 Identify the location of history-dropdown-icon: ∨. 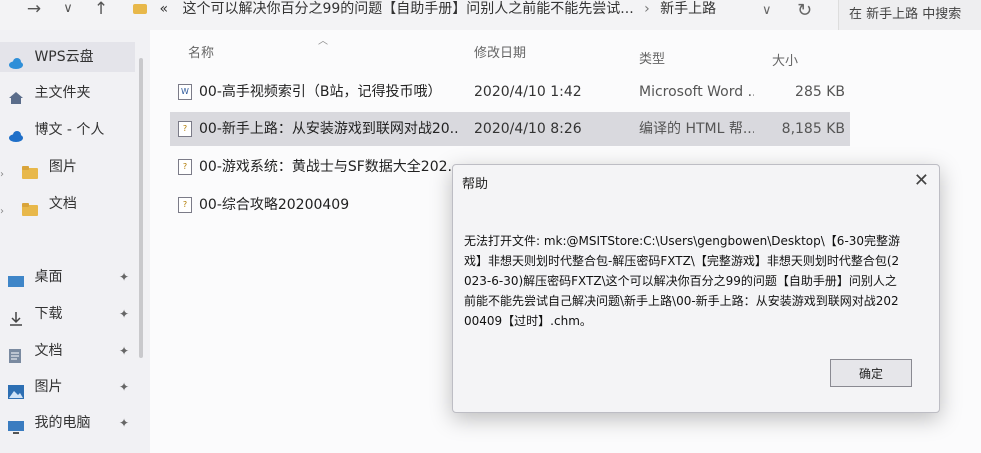
(68, 12).